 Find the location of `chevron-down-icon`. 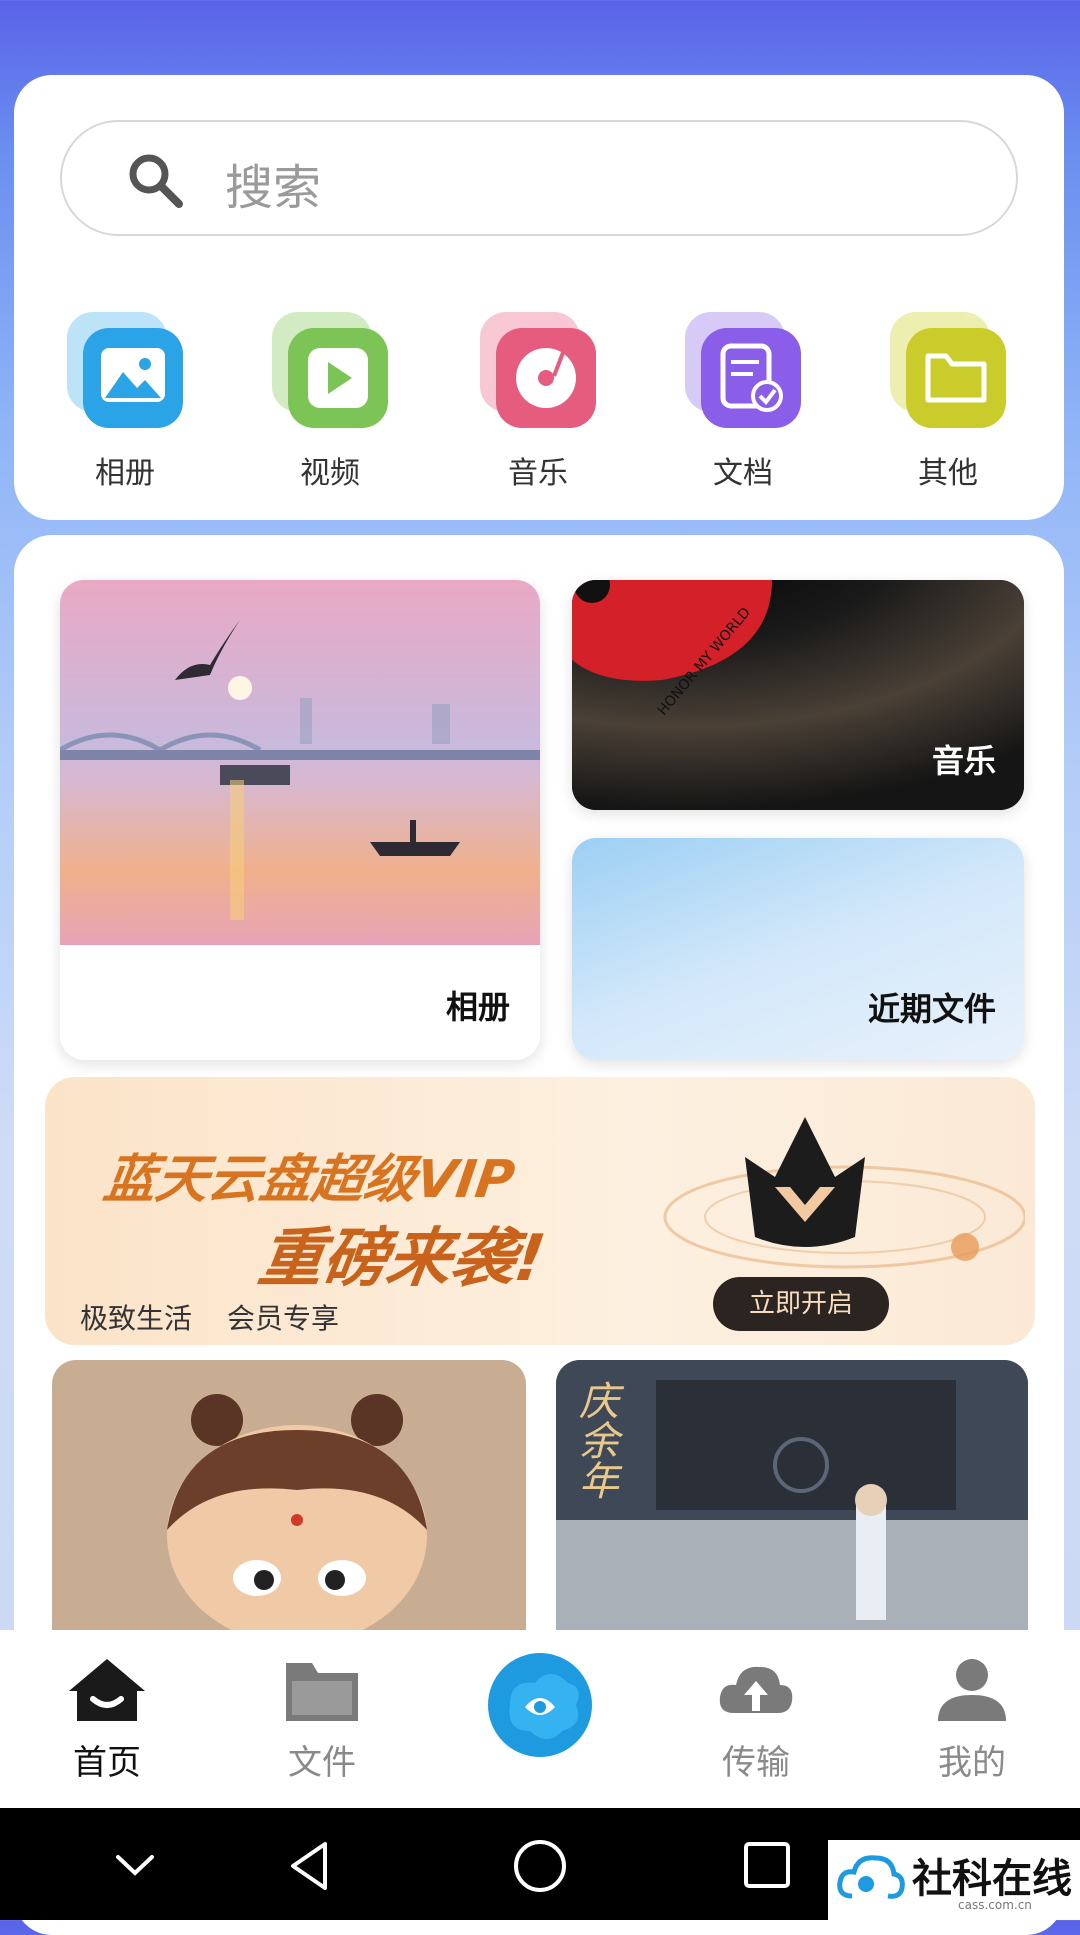

chevron-down-icon is located at coordinates (135, 1865).